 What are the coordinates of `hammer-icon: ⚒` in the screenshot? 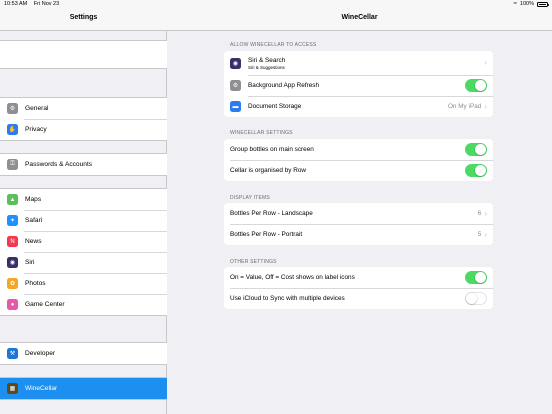 It's located at (12, 353).